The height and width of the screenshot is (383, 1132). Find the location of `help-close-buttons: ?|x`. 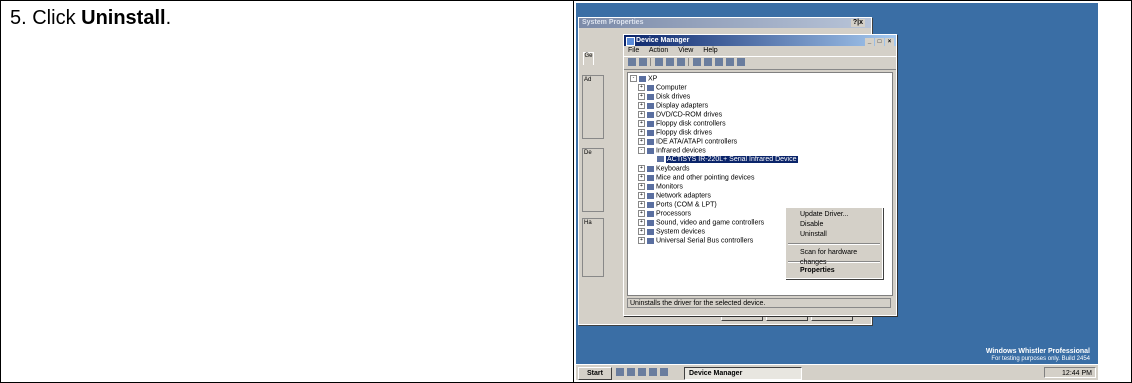

help-close-buttons: ?|x is located at coordinates (857, 23).